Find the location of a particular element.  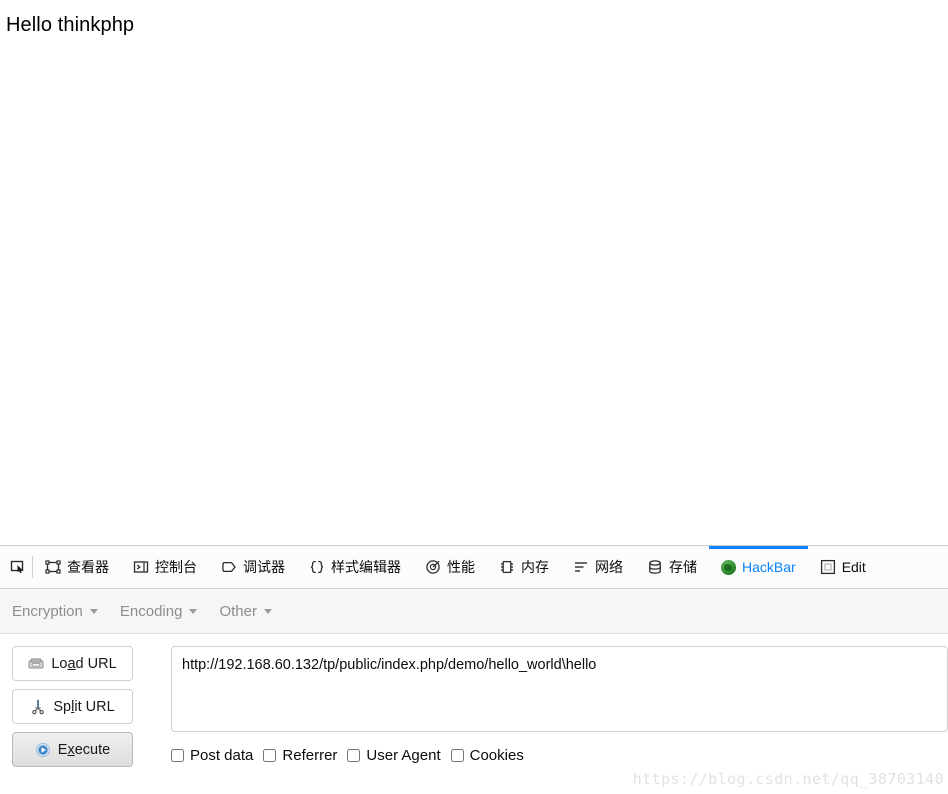

tab-editor: Edit is located at coordinates (843, 567).